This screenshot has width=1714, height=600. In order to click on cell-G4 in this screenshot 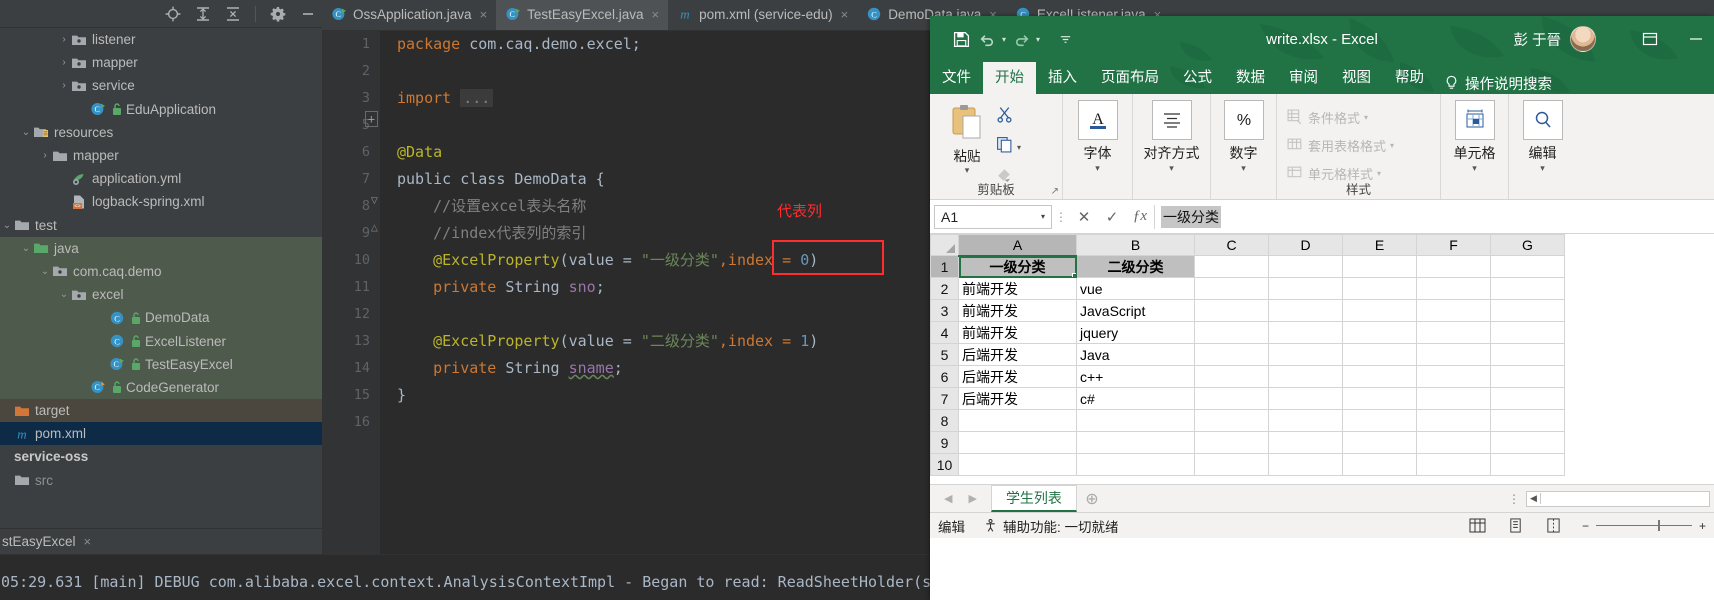, I will do `click(1527, 332)`.